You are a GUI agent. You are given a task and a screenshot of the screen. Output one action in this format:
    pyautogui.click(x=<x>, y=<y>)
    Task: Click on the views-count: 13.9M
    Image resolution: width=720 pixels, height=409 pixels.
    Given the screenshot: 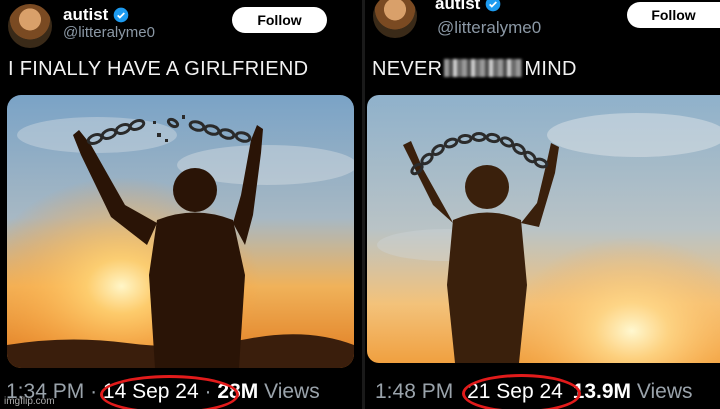 What is the action you would take?
    pyautogui.click(x=602, y=391)
    